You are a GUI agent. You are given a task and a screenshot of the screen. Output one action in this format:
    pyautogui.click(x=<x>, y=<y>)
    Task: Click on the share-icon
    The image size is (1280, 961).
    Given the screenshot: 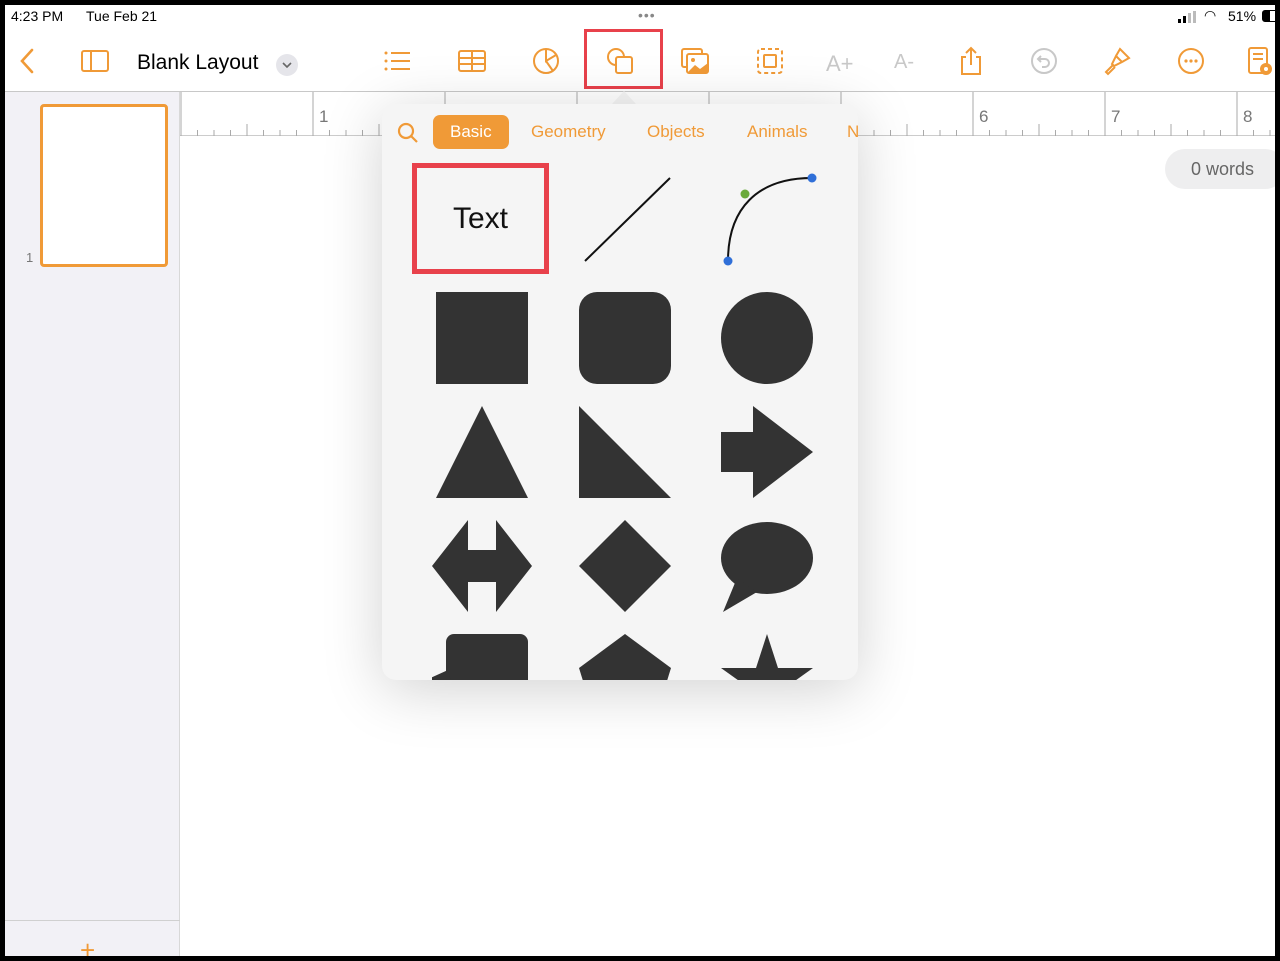 What is the action you would take?
    pyautogui.click(x=971, y=60)
    